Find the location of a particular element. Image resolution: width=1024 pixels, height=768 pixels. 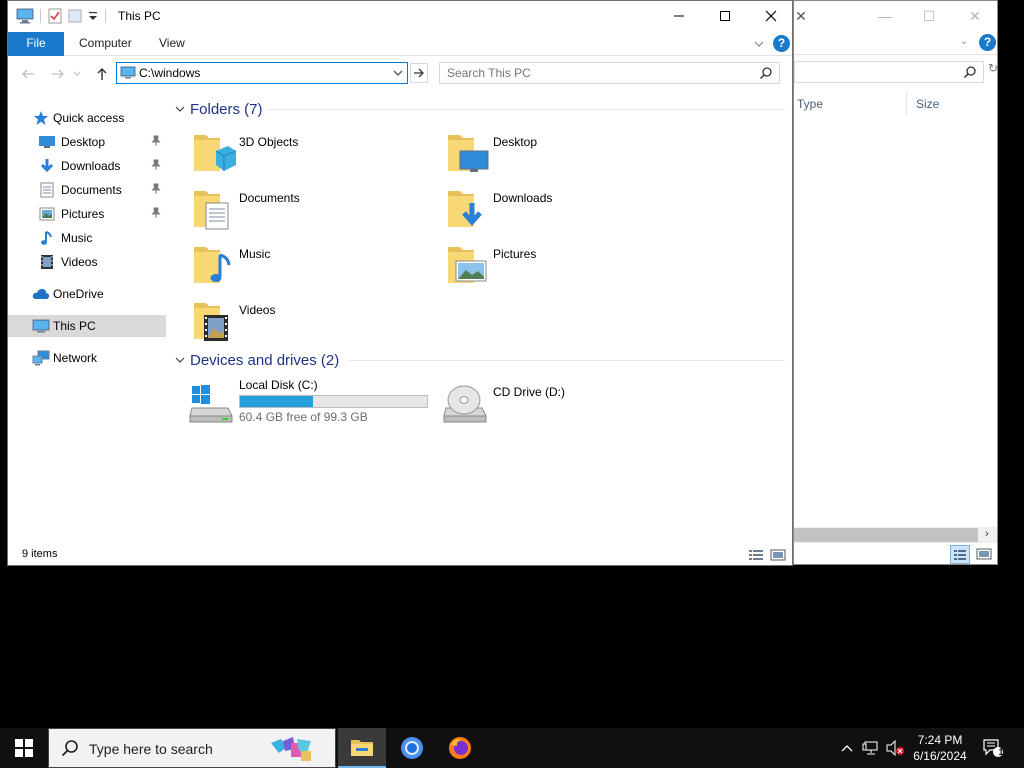

nav-label: Quick access is located at coordinates (89, 118).